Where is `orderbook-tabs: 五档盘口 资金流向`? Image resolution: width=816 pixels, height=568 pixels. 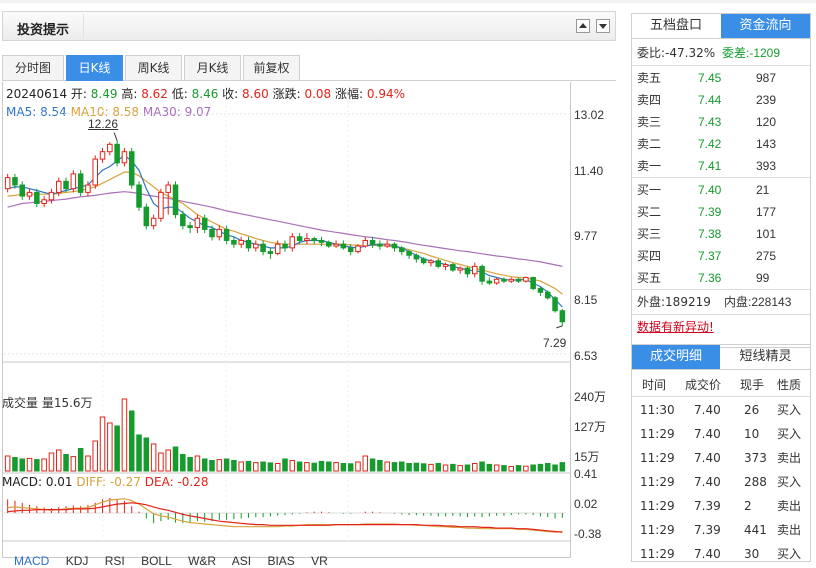
orderbook-tabs: 五档盘口 资金流向 is located at coordinates (721, 26).